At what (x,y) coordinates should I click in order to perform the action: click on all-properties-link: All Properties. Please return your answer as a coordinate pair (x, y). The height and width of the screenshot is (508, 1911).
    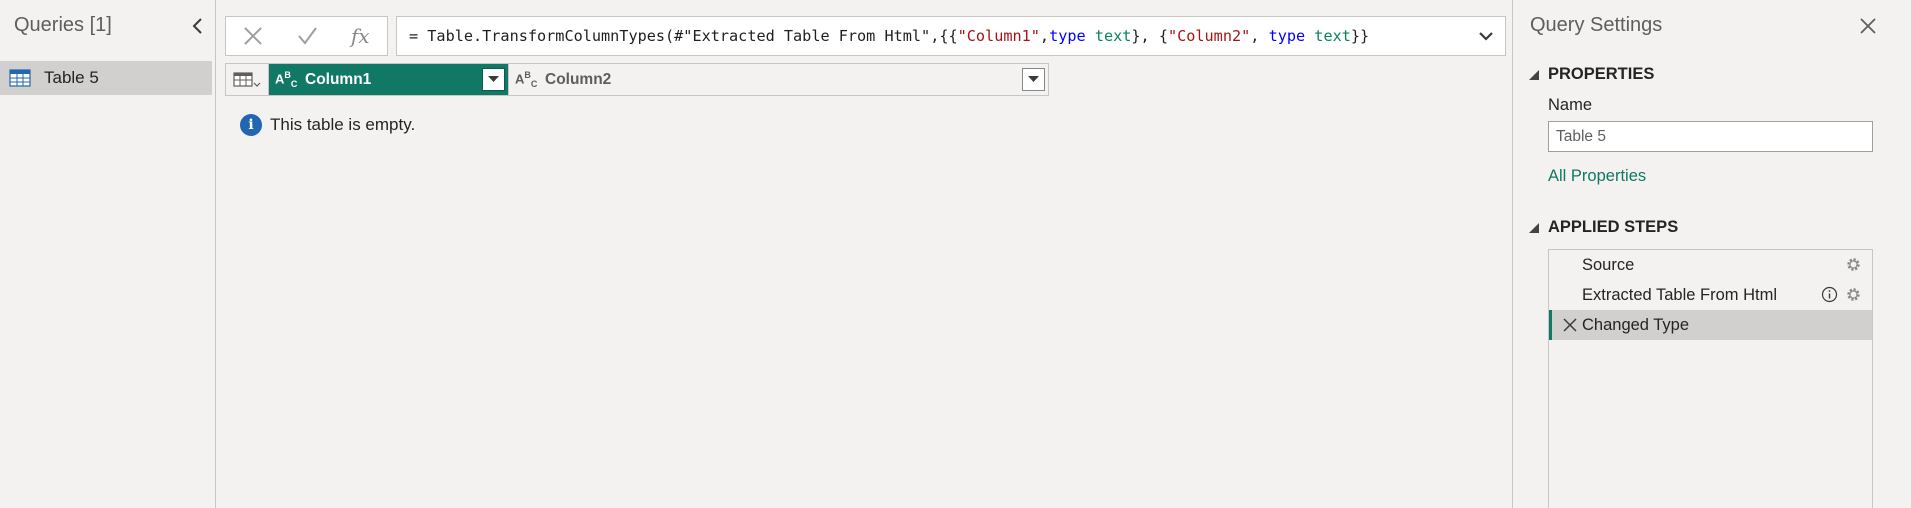
    Looking at the image, I should click on (1597, 176).